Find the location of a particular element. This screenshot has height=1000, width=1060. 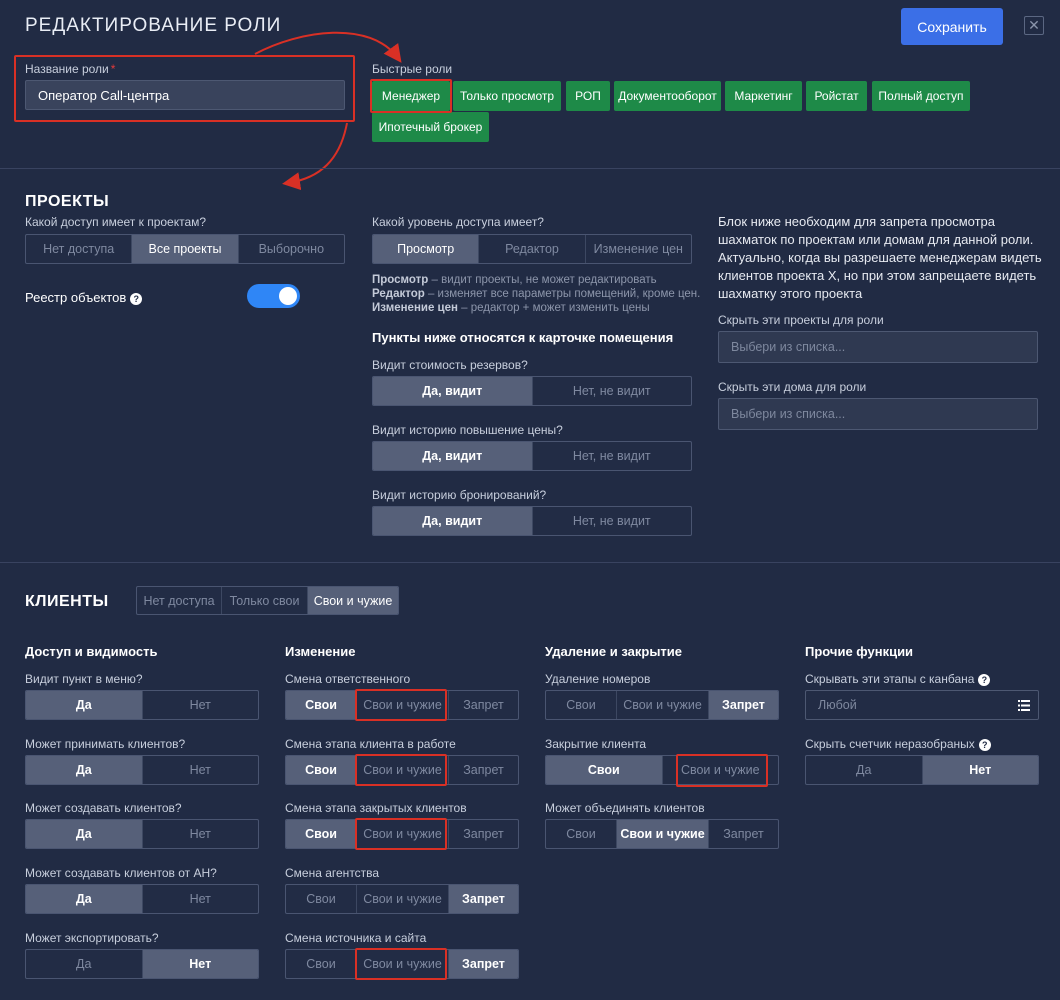

change-stage-active-segmented: Свои Свои и чужие Запрет is located at coordinates (402, 770).